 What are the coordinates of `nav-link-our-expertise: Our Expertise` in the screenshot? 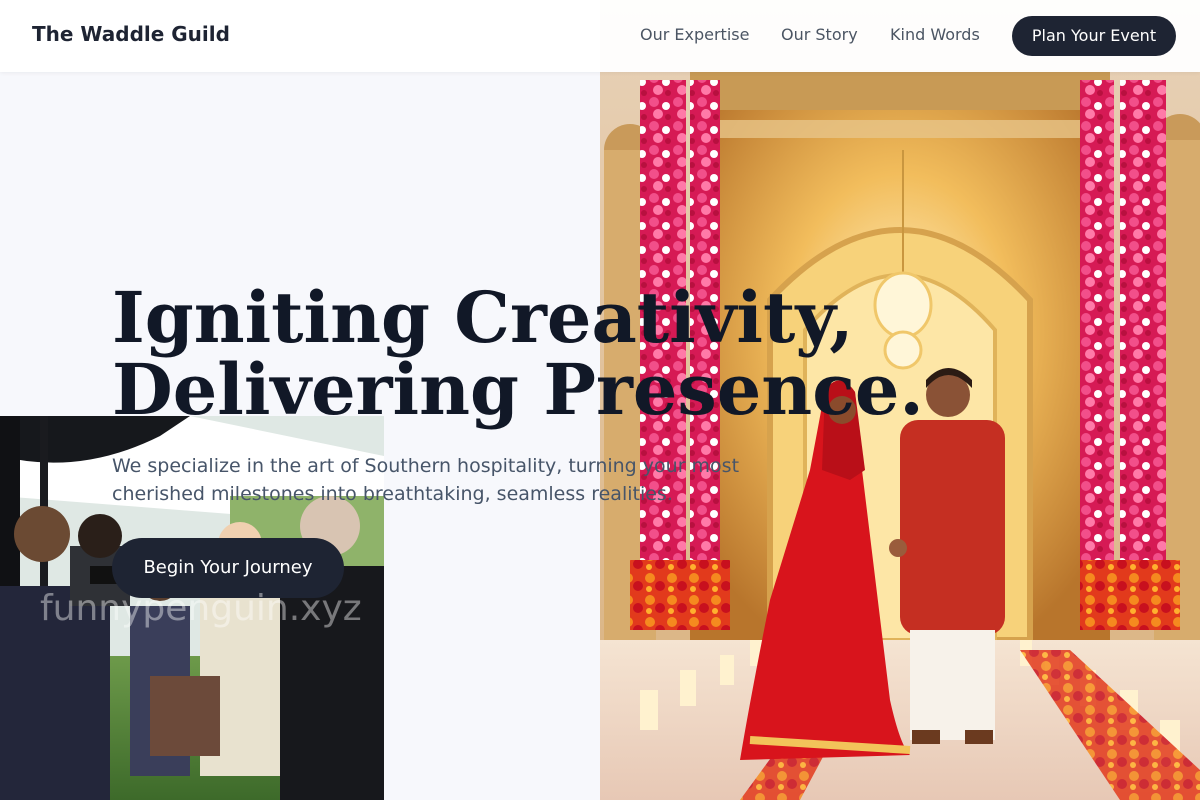 It's located at (694, 34).